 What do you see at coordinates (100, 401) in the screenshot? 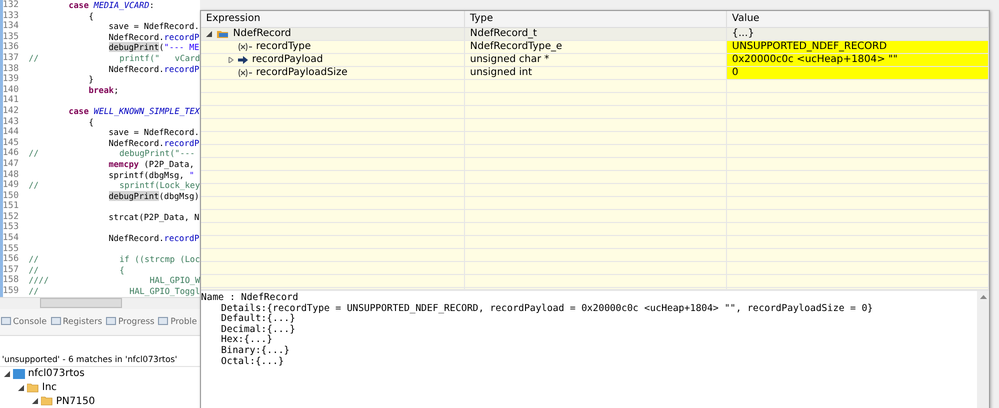
I see `tree-item: PN7150` at bounding box center [100, 401].